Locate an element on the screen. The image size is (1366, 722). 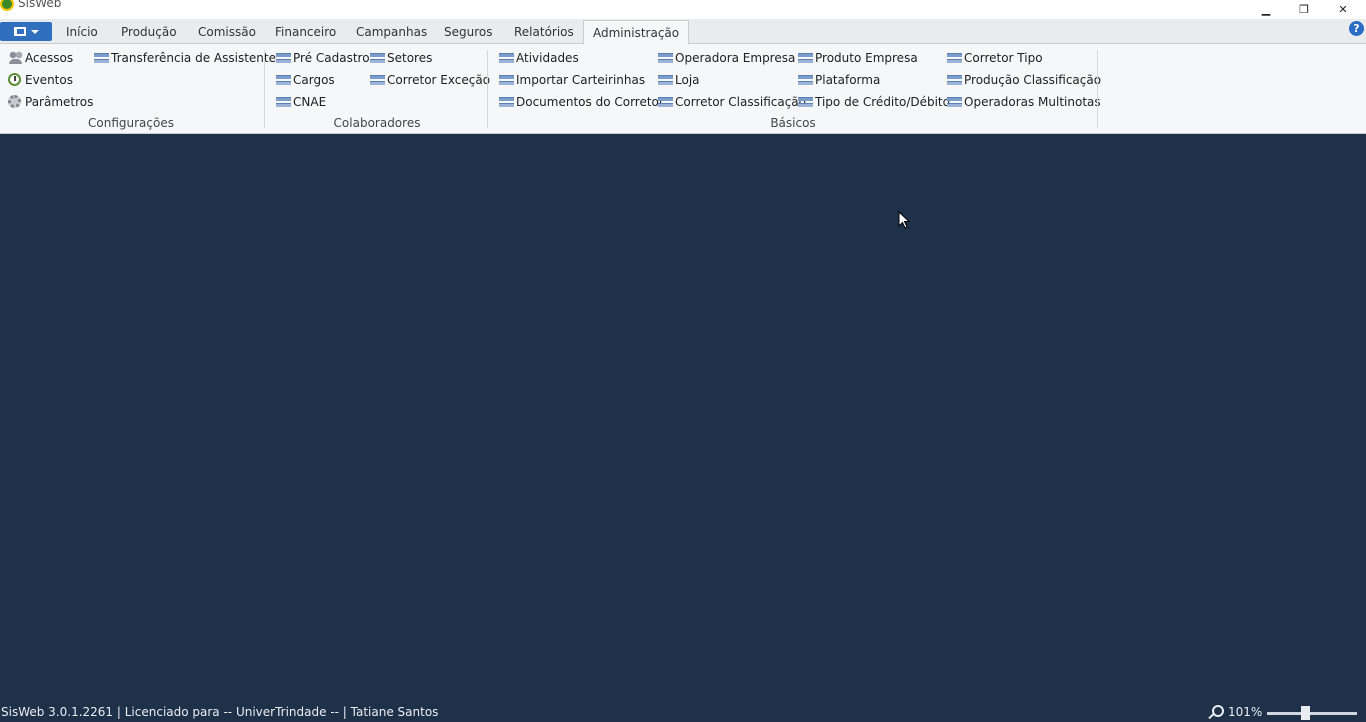
ribbon-item-setores: Setores is located at coordinates (401, 58).